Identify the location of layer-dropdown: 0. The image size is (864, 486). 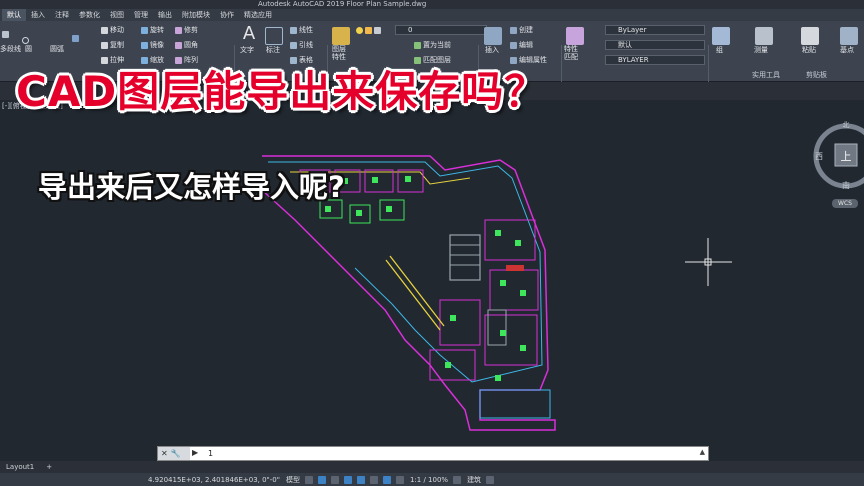
(441, 30).